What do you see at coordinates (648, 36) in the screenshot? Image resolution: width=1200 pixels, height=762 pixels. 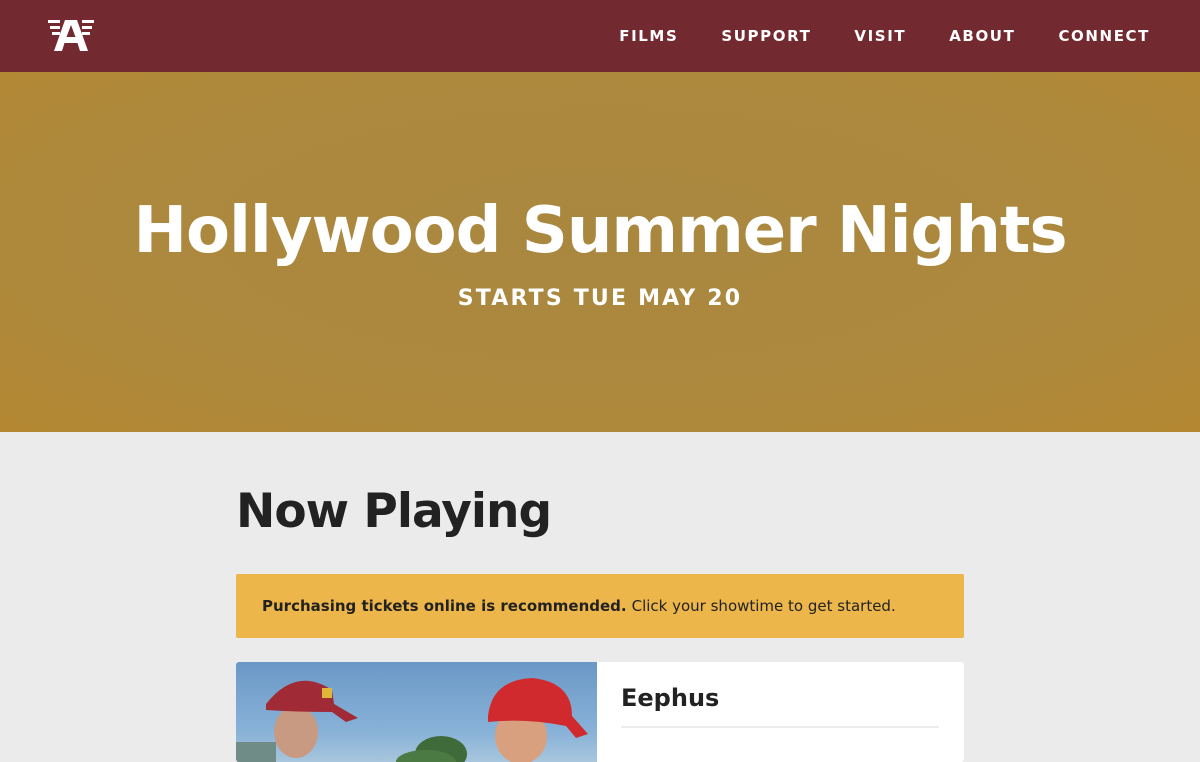 I see `nav-films: FILMS` at bounding box center [648, 36].